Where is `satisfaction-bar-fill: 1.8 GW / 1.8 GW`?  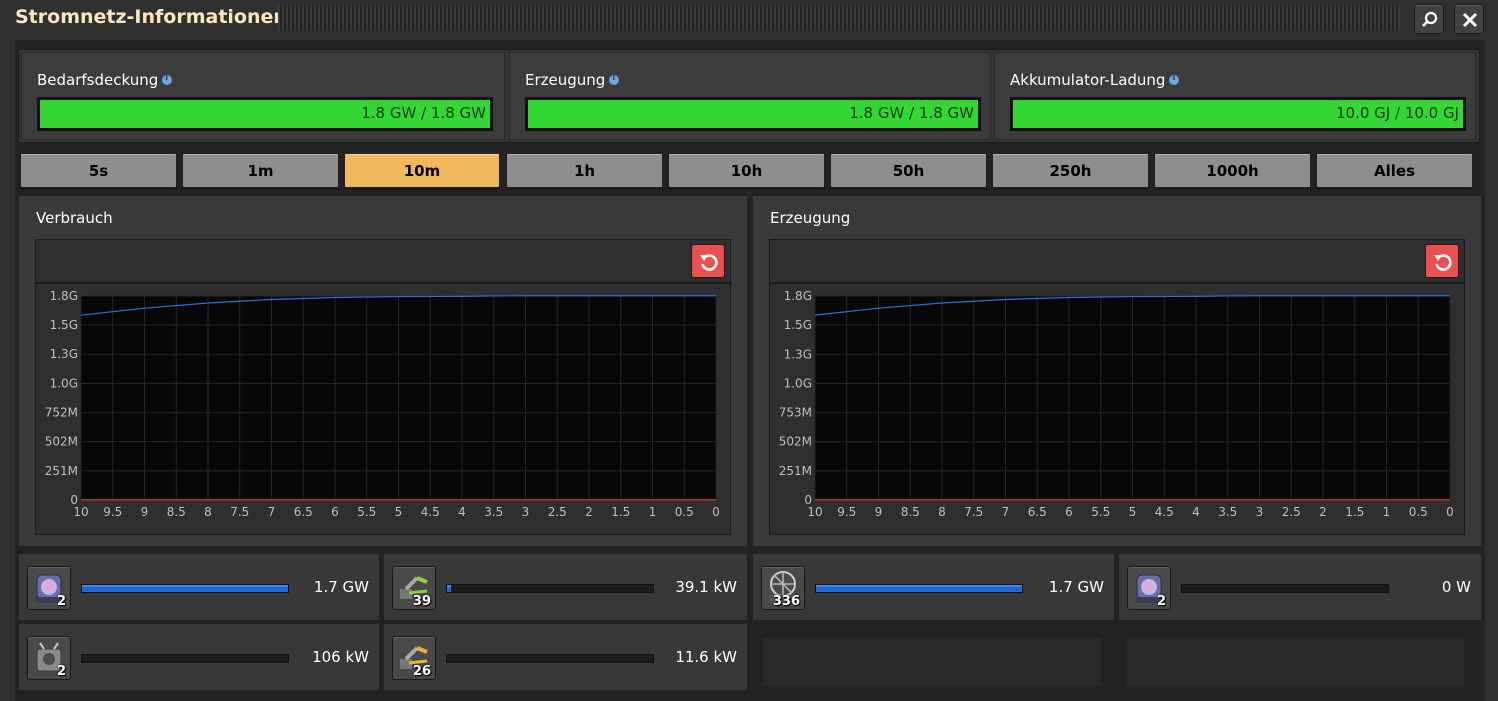 satisfaction-bar-fill: 1.8 GW / 1.8 GW is located at coordinates (265, 114).